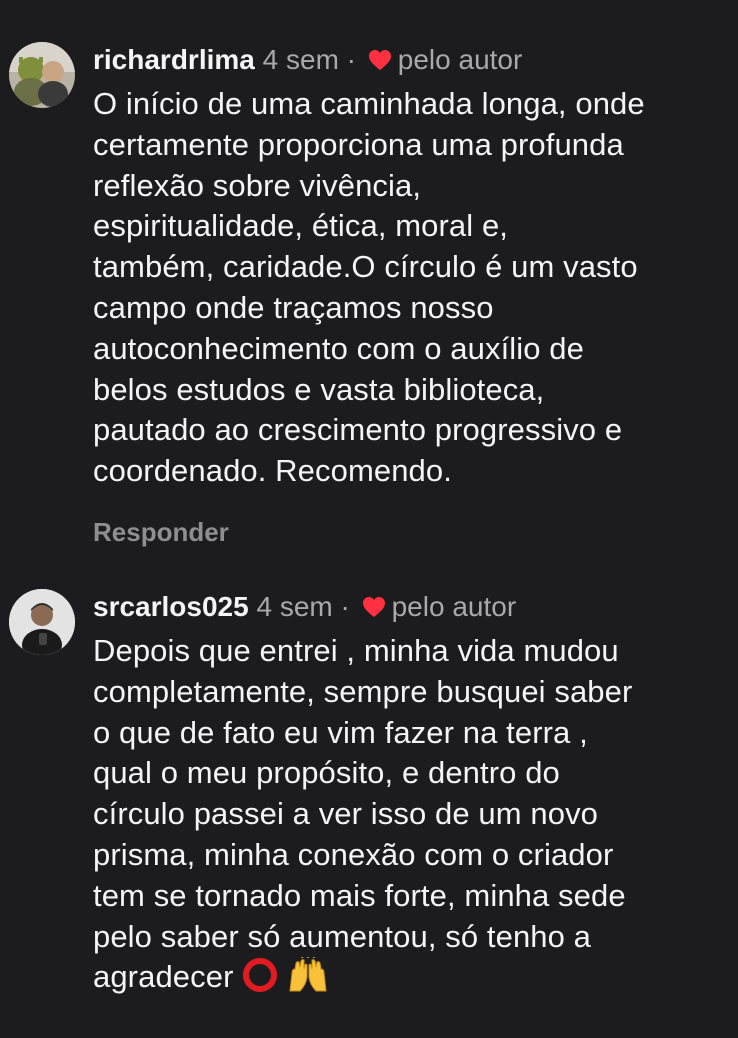 The height and width of the screenshot is (1038, 738). Describe the element at coordinates (308, 975) in the screenshot. I see `raising-hands-icon` at that location.